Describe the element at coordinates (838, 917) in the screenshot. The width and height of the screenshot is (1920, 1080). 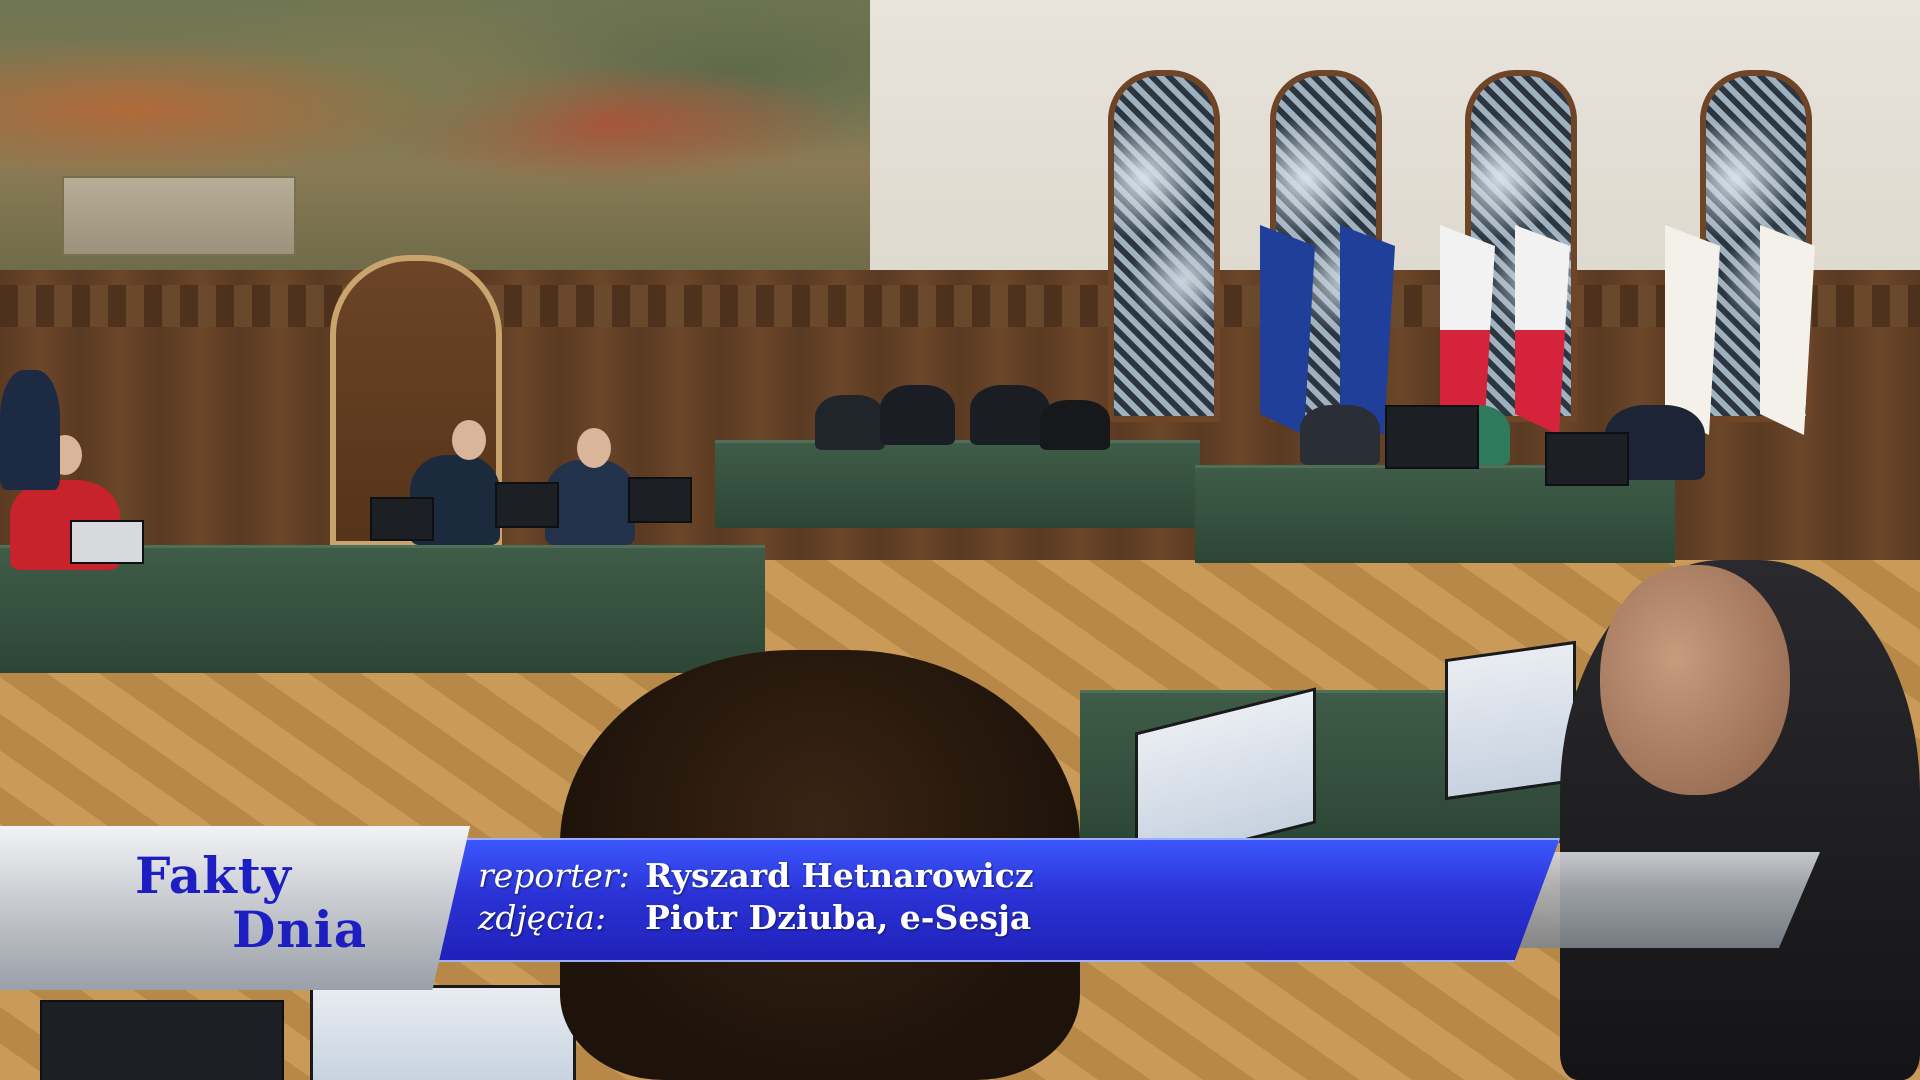
I see `photos-credit: Piotr Dziuba, e-Sesja` at that location.